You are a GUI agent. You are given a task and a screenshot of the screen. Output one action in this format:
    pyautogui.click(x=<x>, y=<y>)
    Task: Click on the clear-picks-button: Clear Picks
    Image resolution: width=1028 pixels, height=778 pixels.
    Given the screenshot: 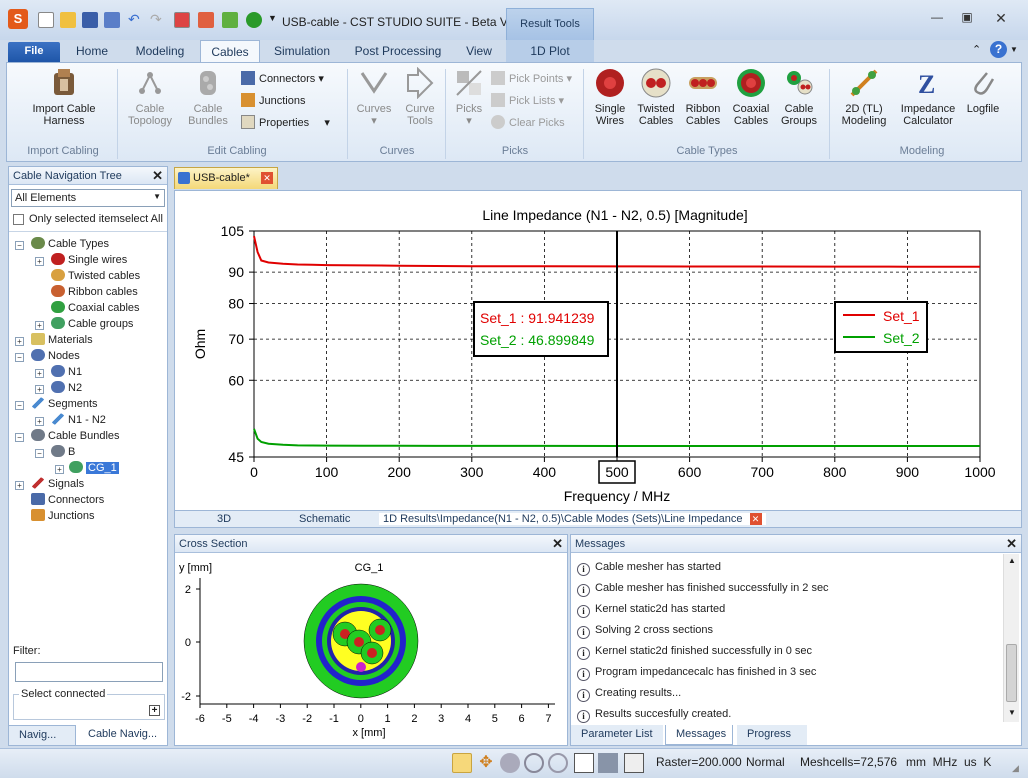 What is the action you would take?
    pyautogui.click(x=528, y=122)
    